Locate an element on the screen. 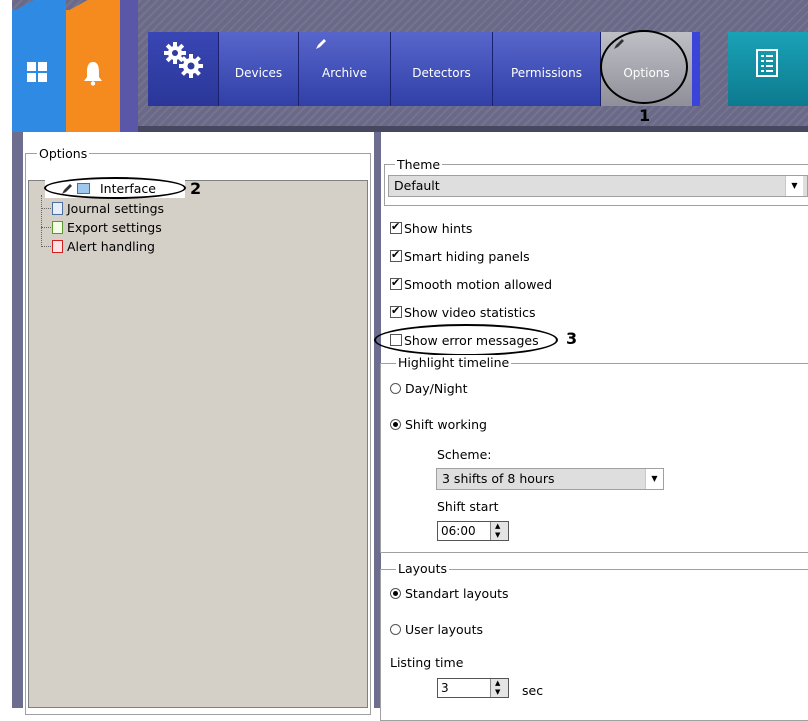 The width and height of the screenshot is (808, 721). shift-working-radio is located at coordinates (395, 424).